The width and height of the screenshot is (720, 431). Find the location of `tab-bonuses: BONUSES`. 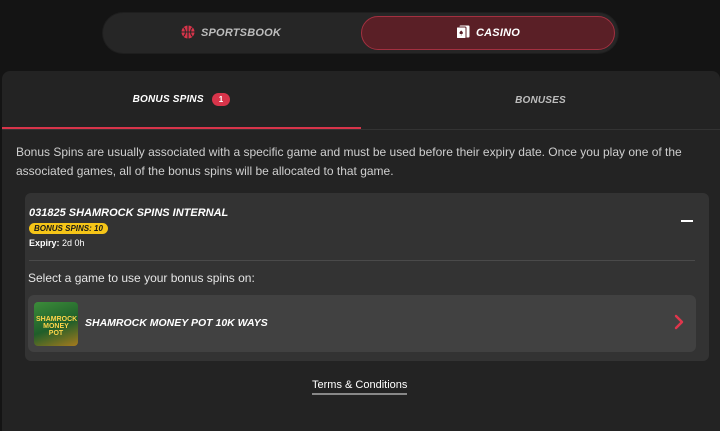

tab-bonuses: BONUSES is located at coordinates (540, 100).